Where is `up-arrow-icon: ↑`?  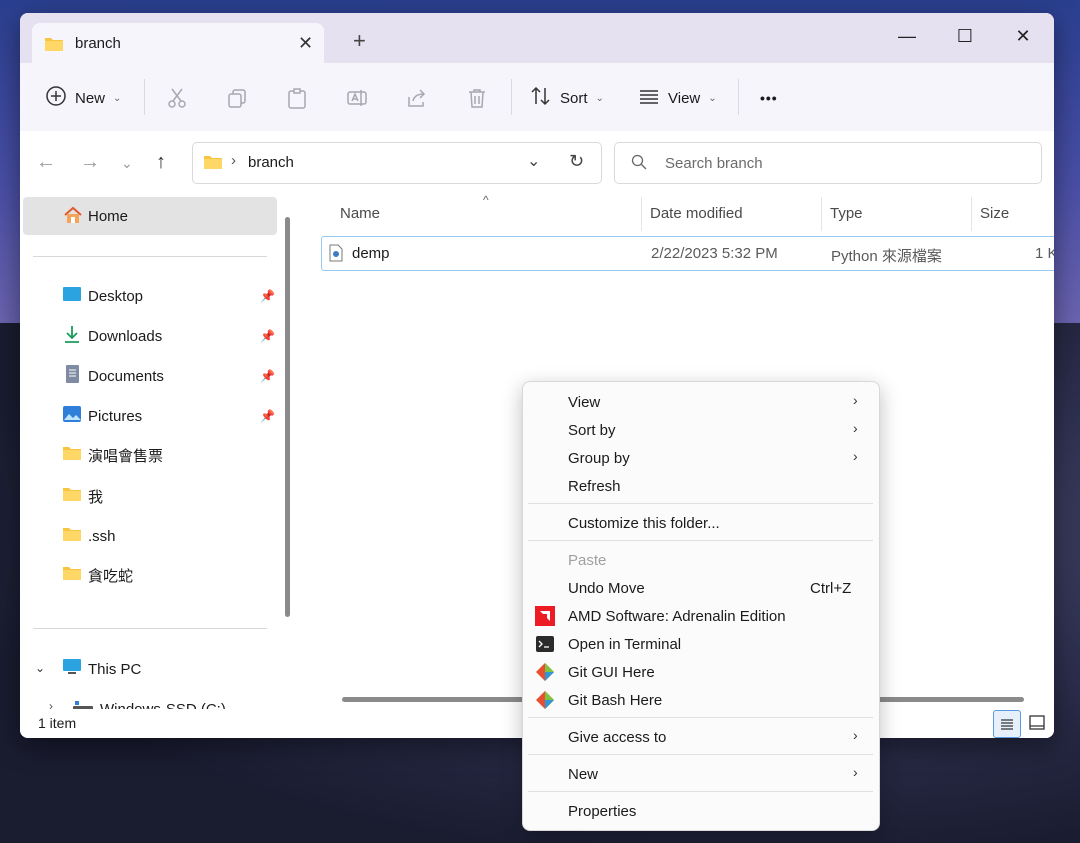 up-arrow-icon: ↑ is located at coordinates (161, 162).